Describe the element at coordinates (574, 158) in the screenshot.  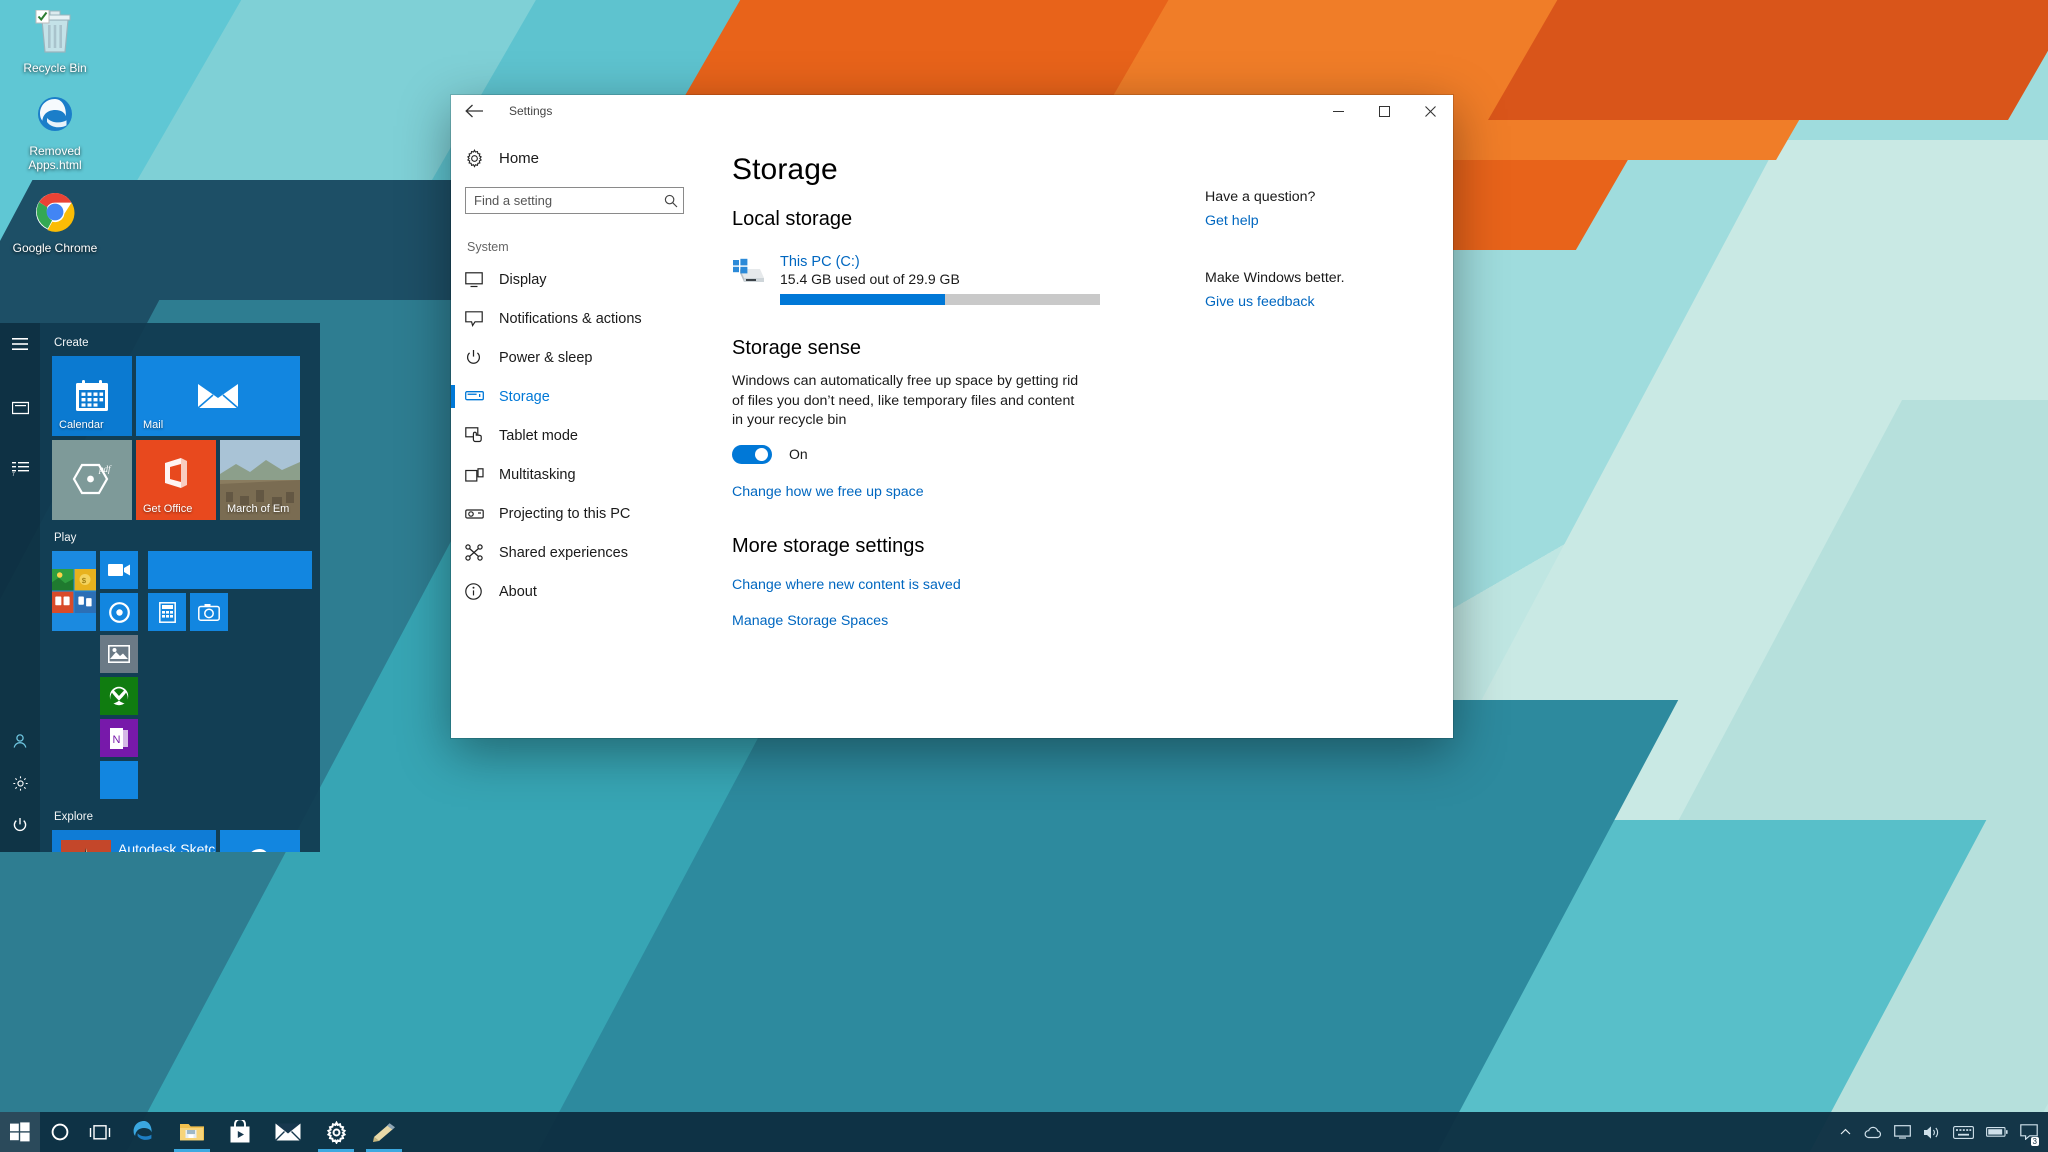
I see `sidebar-item-home: Home` at that location.